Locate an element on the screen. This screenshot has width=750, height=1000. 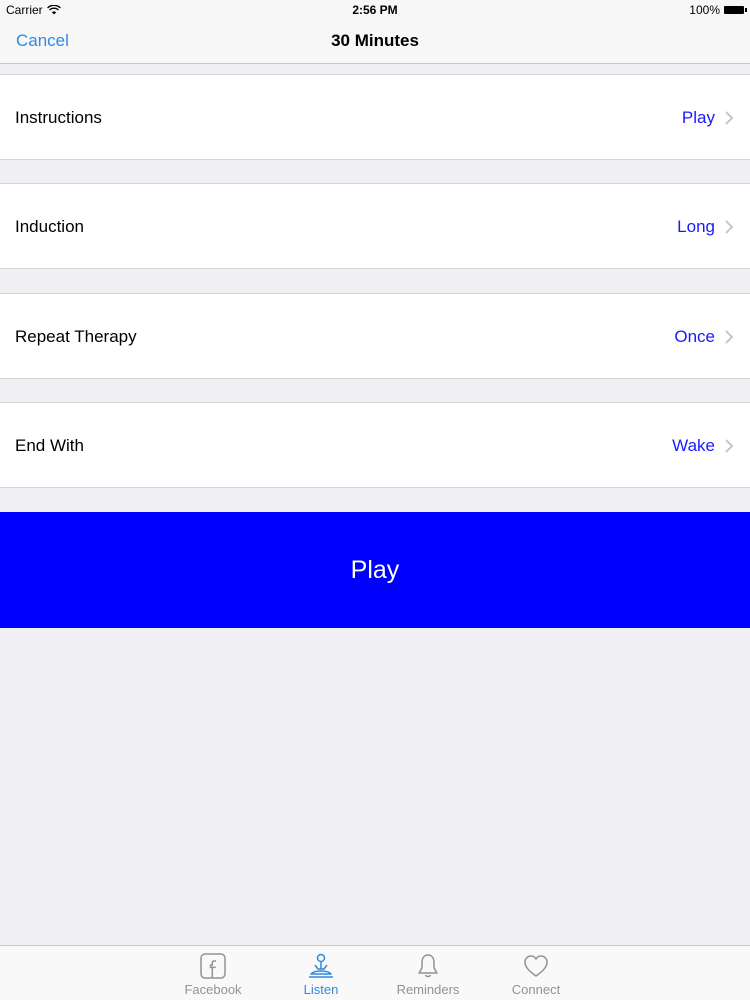
status-bar: Carrier 2:56 PM 100% is located at coordinates (375, 10).